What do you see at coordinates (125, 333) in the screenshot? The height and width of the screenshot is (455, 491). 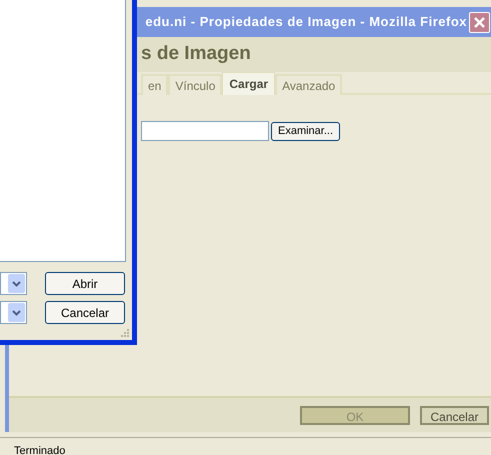 I see `resize-grip-icon` at bounding box center [125, 333].